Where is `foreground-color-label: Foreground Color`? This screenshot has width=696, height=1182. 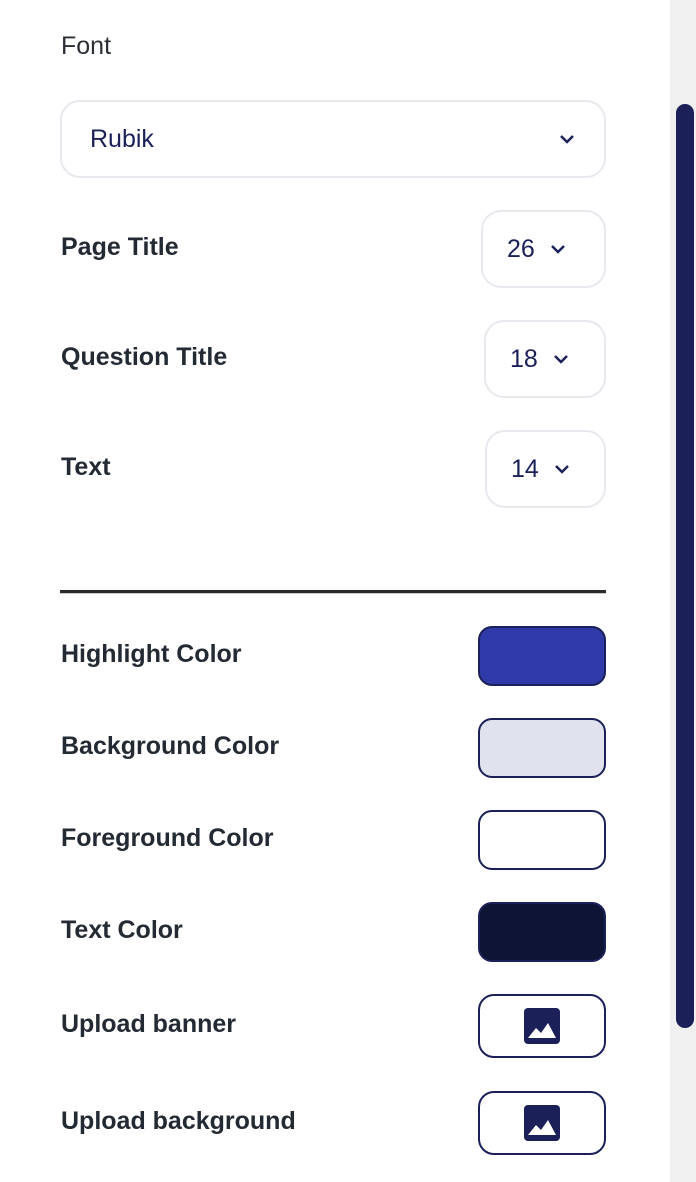
foreground-color-label: Foreground Color is located at coordinates (167, 838).